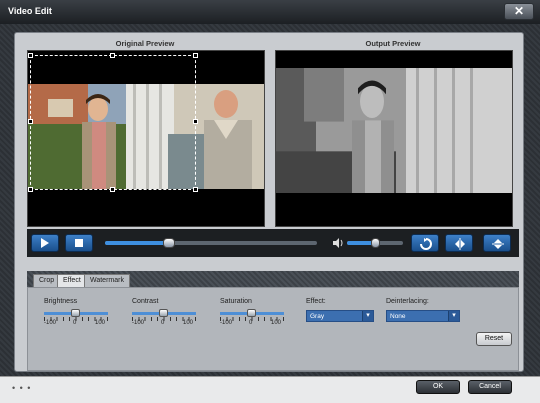  Describe the element at coordinates (407, 301) in the screenshot. I see `deinterlacing-label: Deinterlacing:` at that location.